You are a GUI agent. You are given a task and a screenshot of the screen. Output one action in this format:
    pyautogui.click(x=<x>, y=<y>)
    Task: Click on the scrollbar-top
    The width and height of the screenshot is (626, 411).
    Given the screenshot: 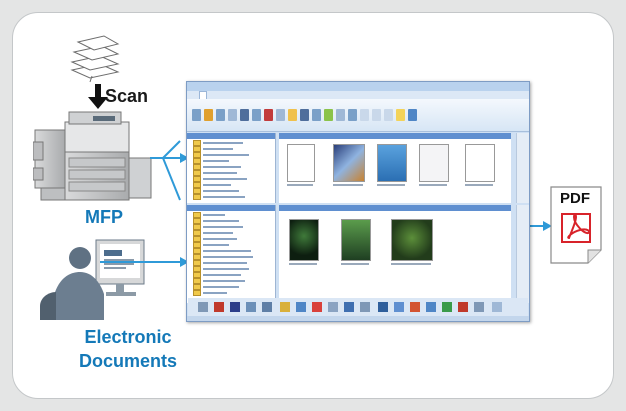 What is the action you would take?
    pyautogui.click(x=522, y=168)
    